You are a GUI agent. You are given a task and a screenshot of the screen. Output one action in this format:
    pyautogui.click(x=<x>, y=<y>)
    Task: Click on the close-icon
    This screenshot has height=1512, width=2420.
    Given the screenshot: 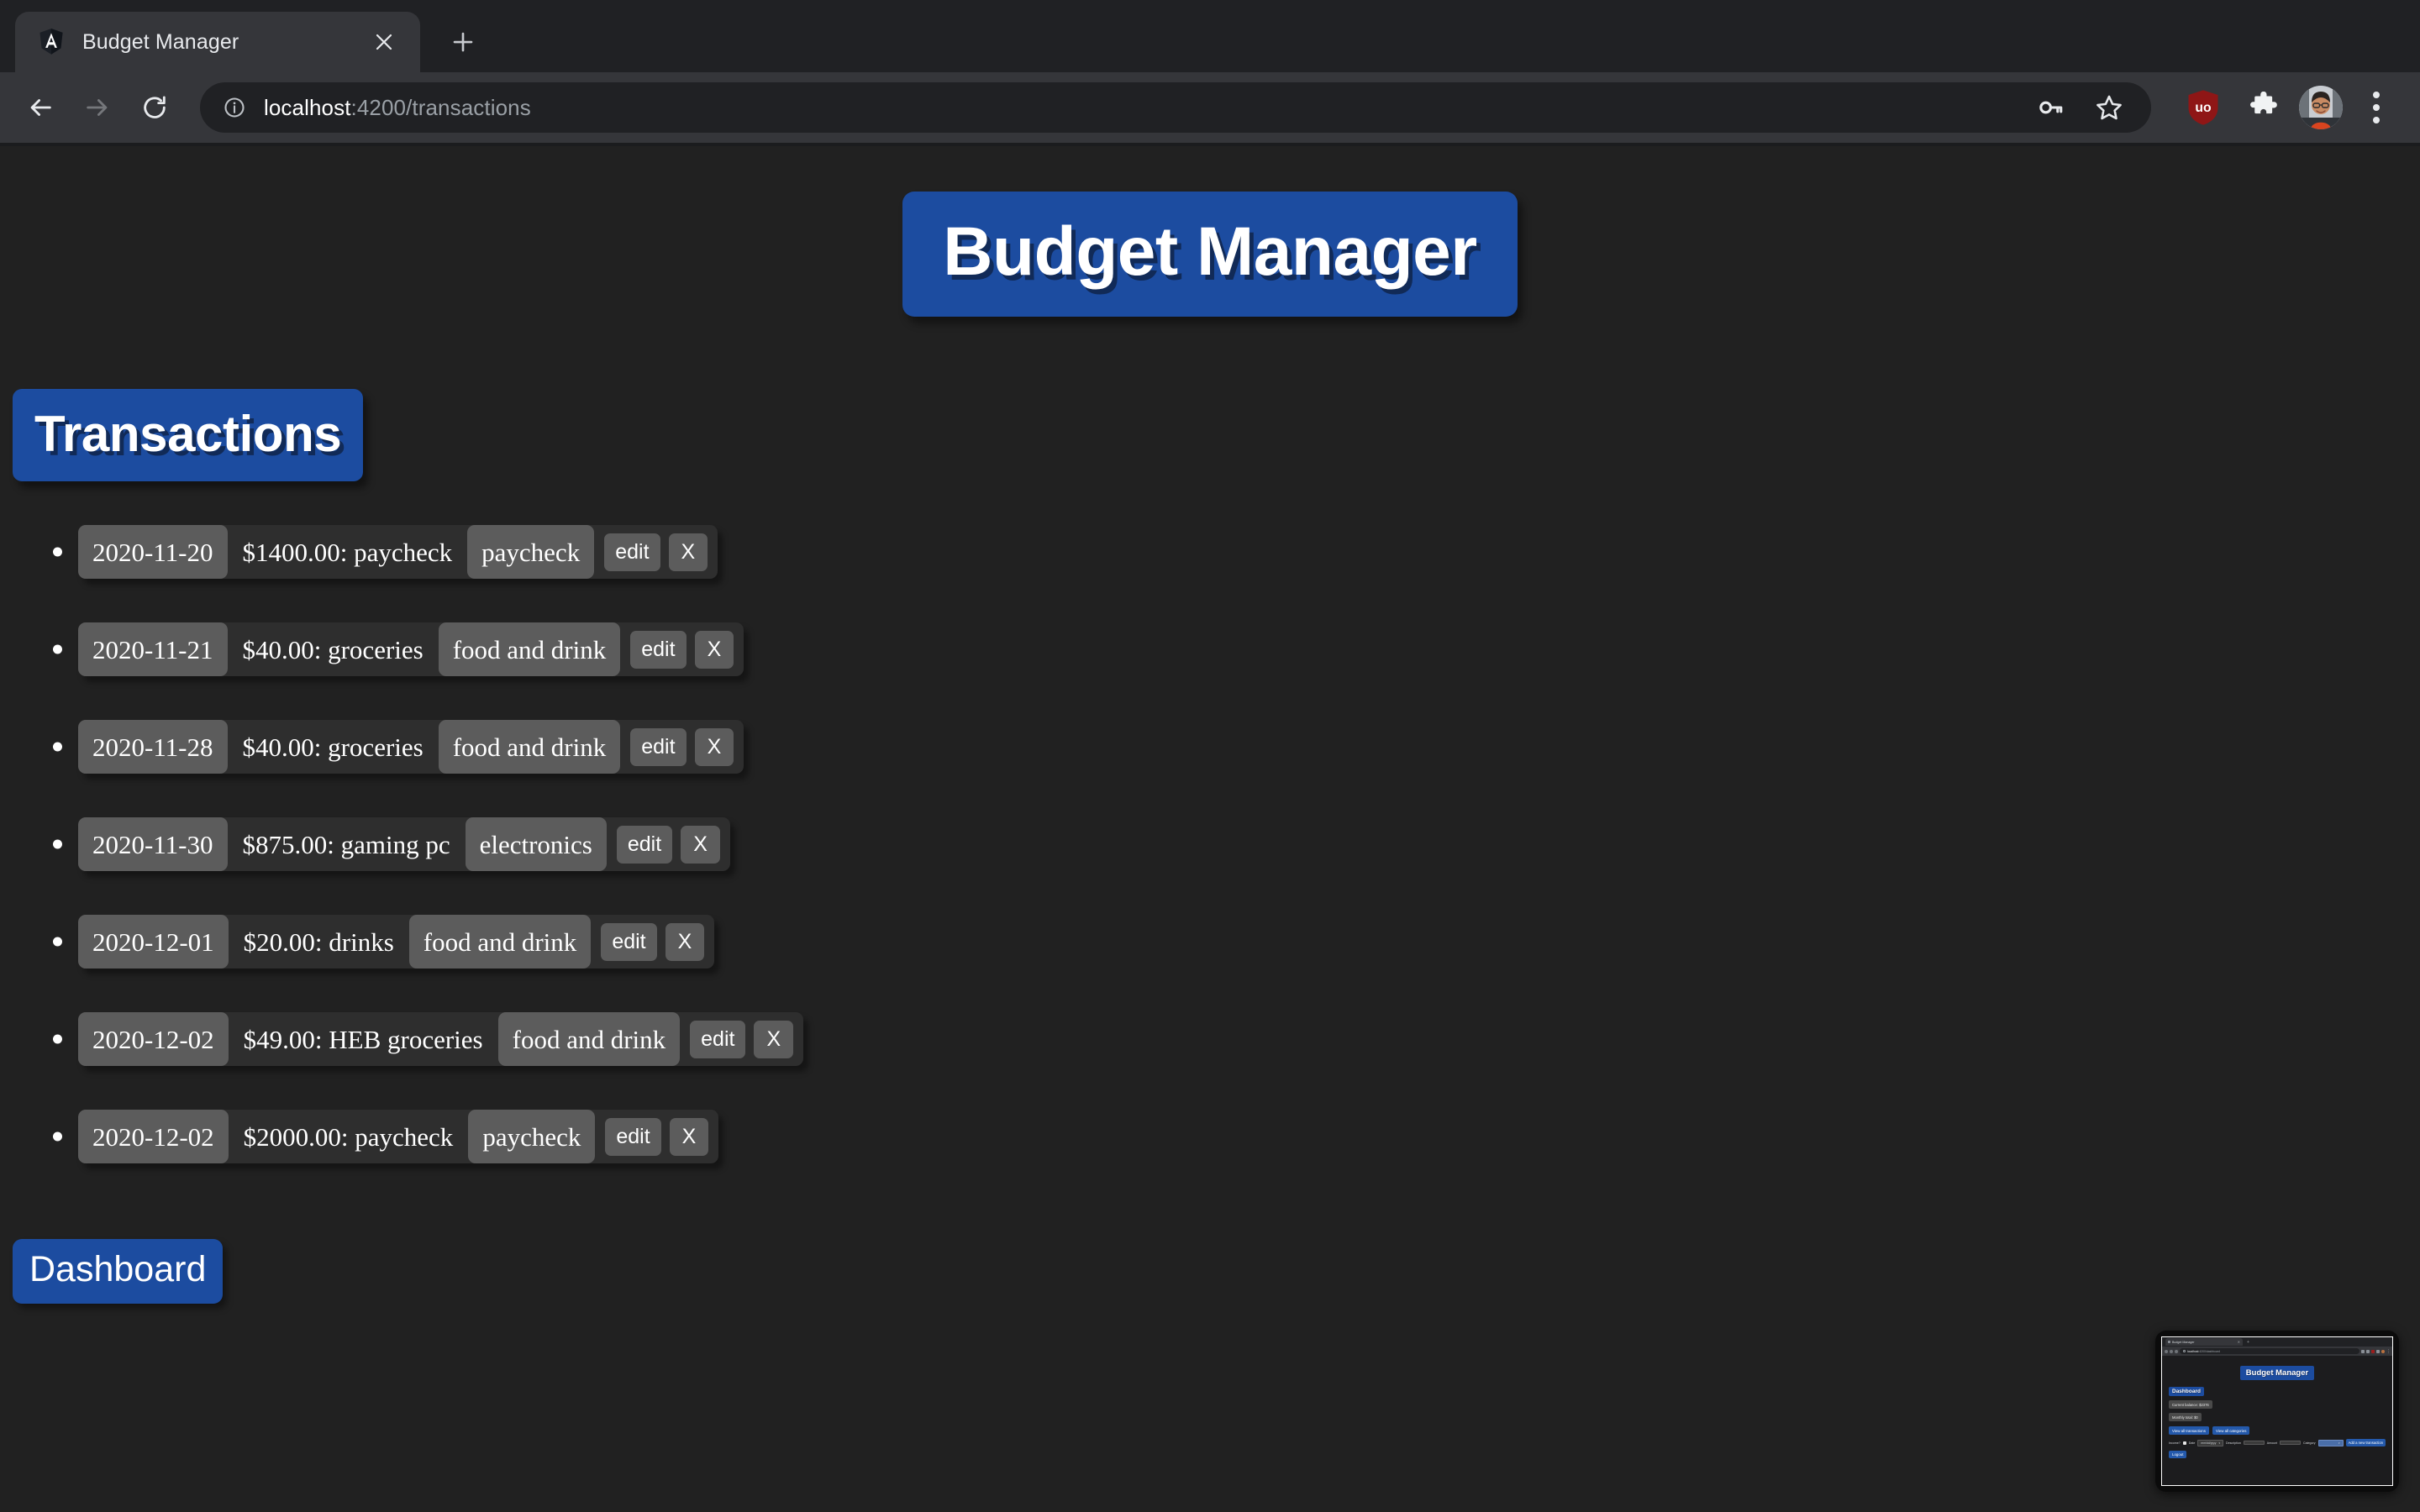 What is the action you would take?
    pyautogui.click(x=384, y=42)
    